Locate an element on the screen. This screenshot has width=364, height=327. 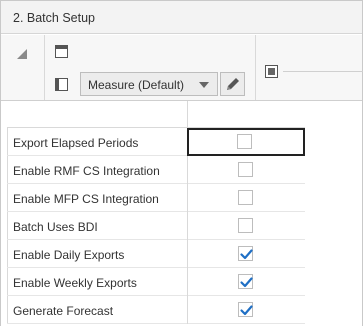
pencil-icon is located at coordinates (233, 84).